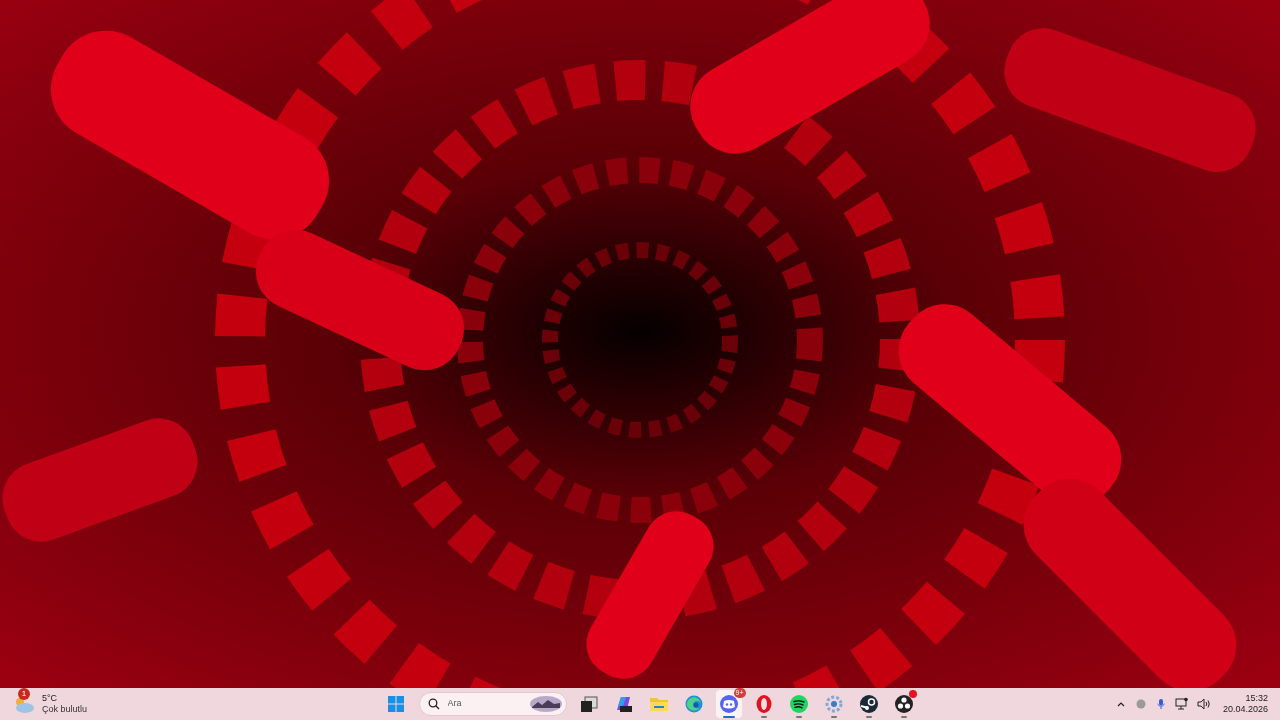  I want to click on chat-app-icon, so click(728, 704).